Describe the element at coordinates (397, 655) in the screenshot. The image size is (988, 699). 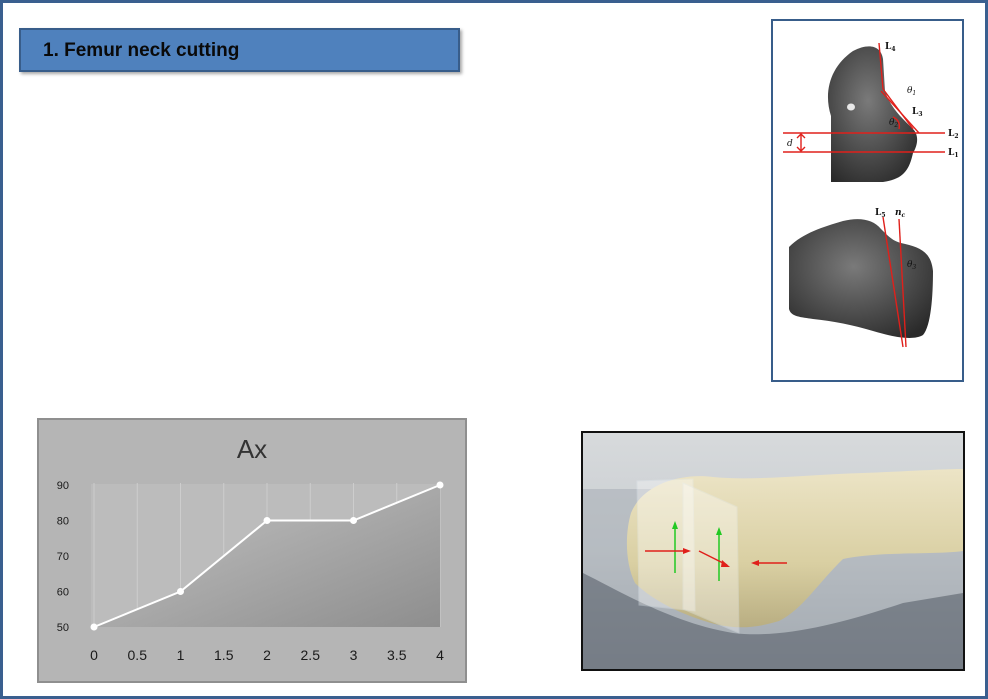
I see `x-tick-label: 3.5` at that location.